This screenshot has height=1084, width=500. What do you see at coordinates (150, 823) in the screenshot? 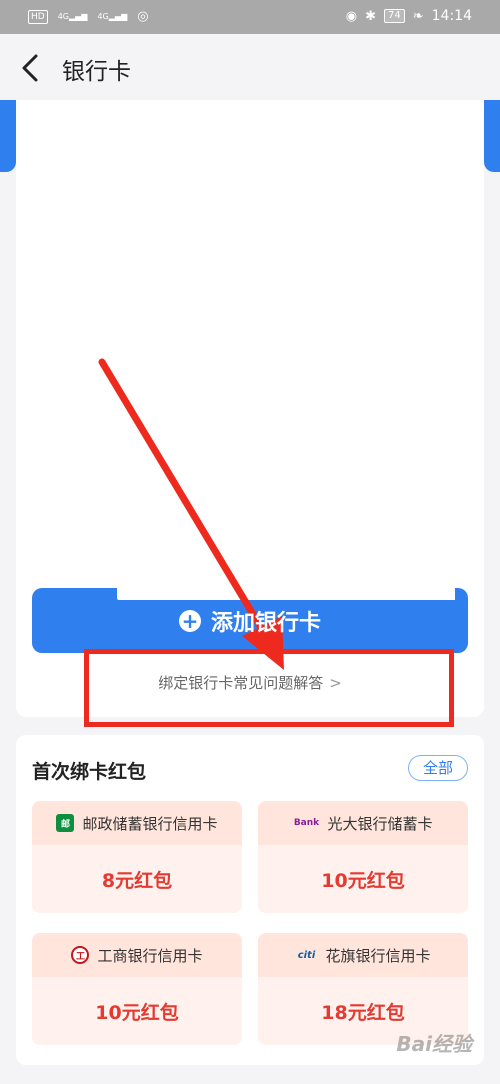
I see `bank-name: 邮政储蓄银行信用卡` at bounding box center [150, 823].